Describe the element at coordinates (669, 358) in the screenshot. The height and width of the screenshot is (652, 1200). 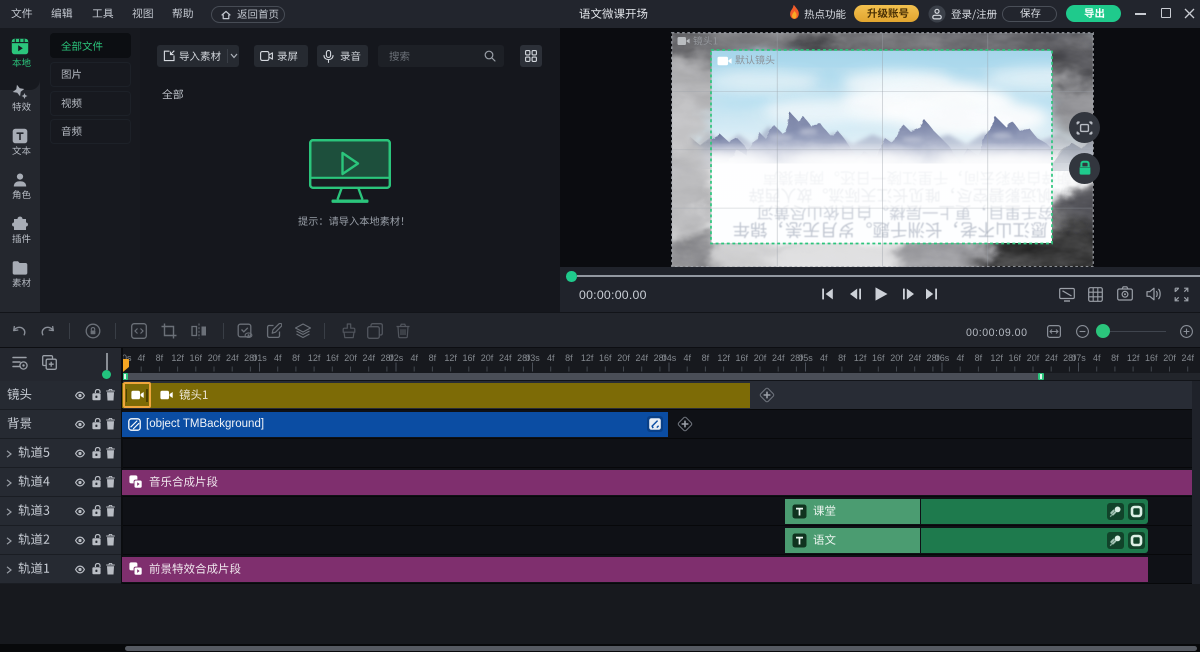
I see `svg-text: 04s` at that location.